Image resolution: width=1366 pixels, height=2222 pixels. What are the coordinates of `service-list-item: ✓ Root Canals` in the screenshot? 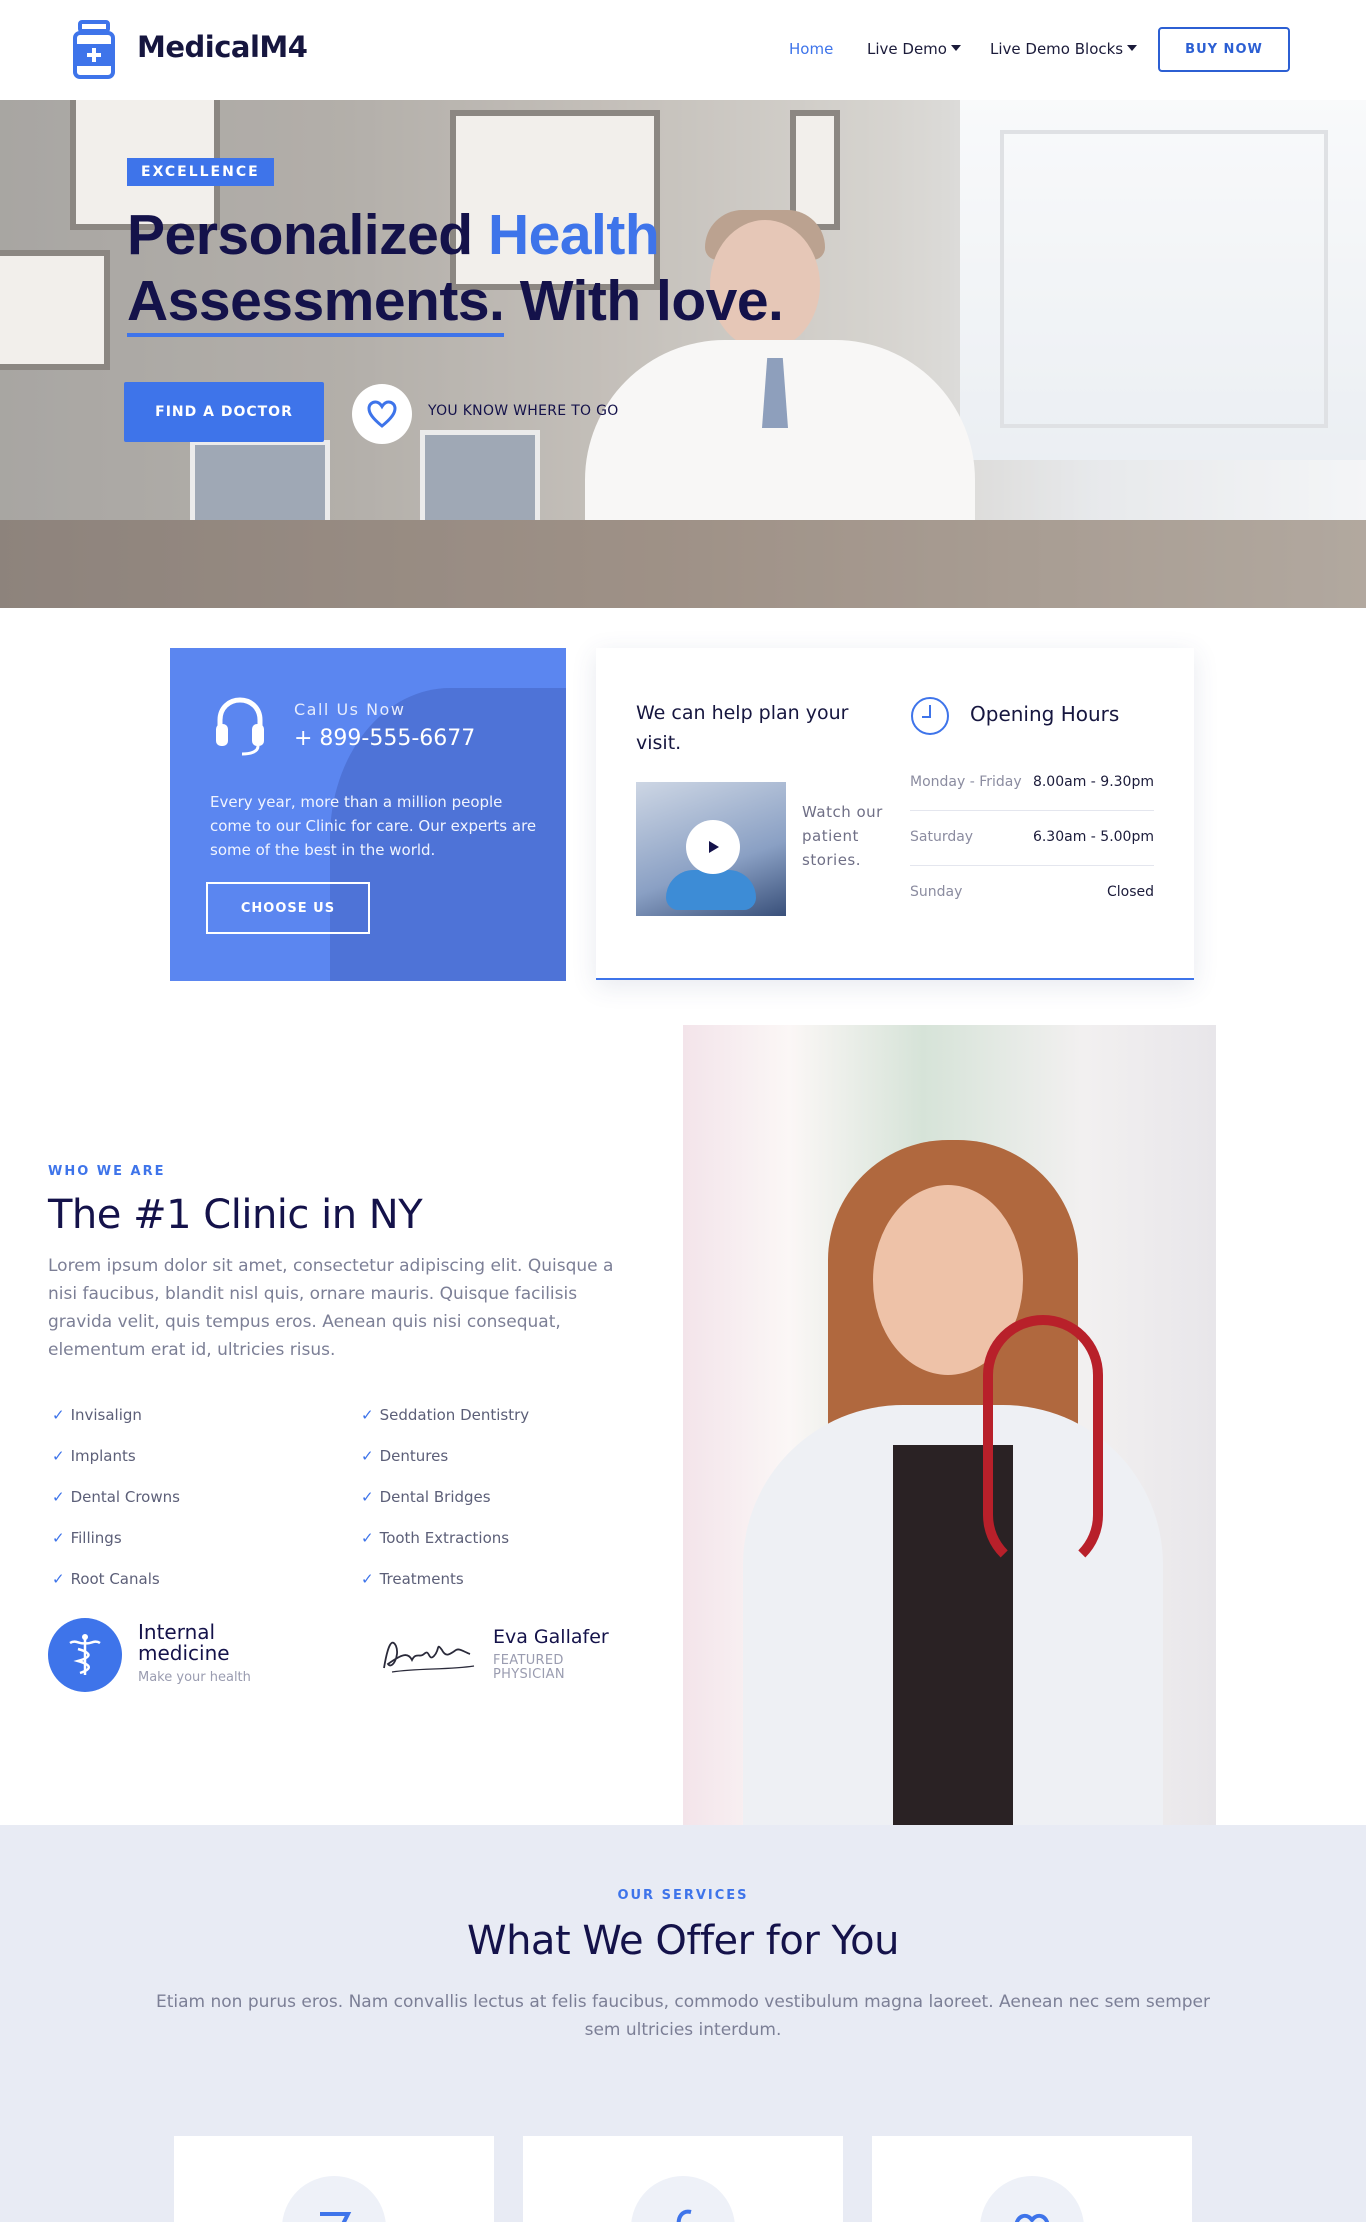 It's located at (106, 1579).